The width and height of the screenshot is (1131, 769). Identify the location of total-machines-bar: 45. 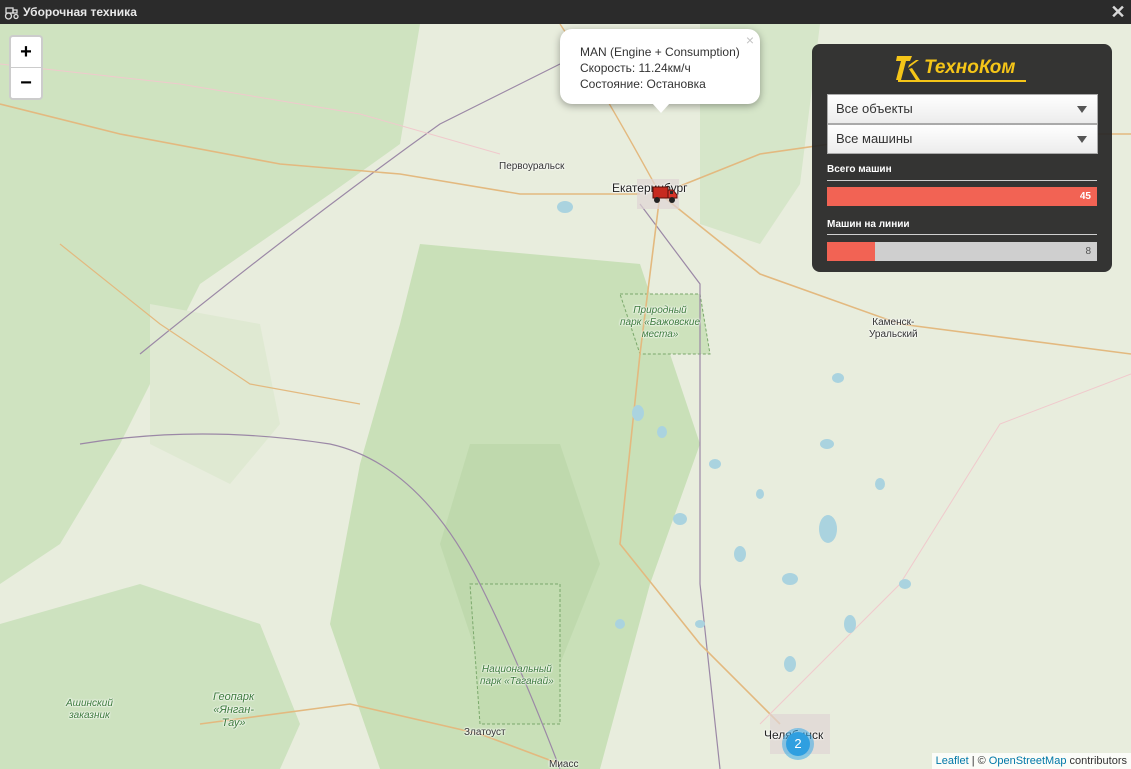
(962, 196).